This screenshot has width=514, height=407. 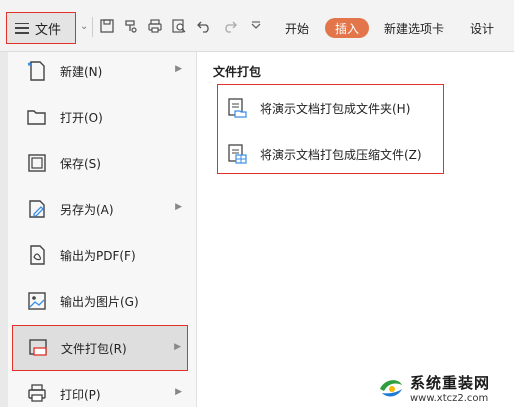 I want to click on more-dropdown-icon, so click(x=256, y=26).